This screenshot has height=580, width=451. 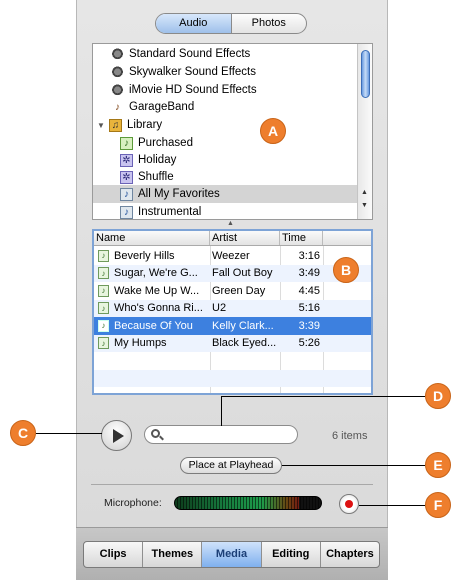 What do you see at coordinates (144, 255) in the screenshot?
I see `song-name: Beverly Hills` at bounding box center [144, 255].